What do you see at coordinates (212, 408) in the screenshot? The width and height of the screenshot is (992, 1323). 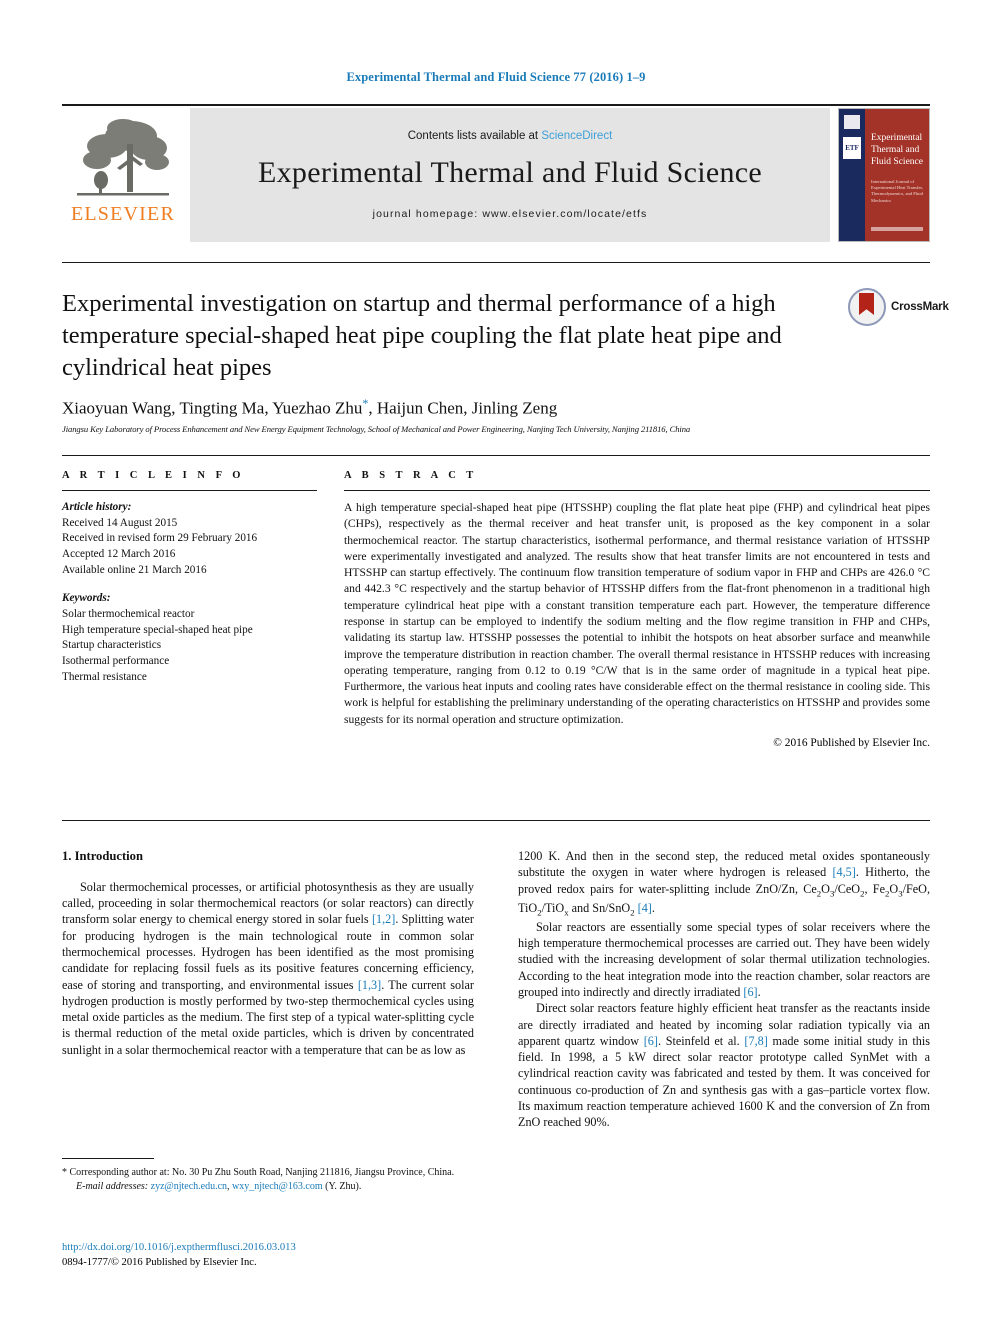 I see `author-names-head: Xiaoyuan Wang, Tingting Ma, Yuezhao Zhu` at bounding box center [212, 408].